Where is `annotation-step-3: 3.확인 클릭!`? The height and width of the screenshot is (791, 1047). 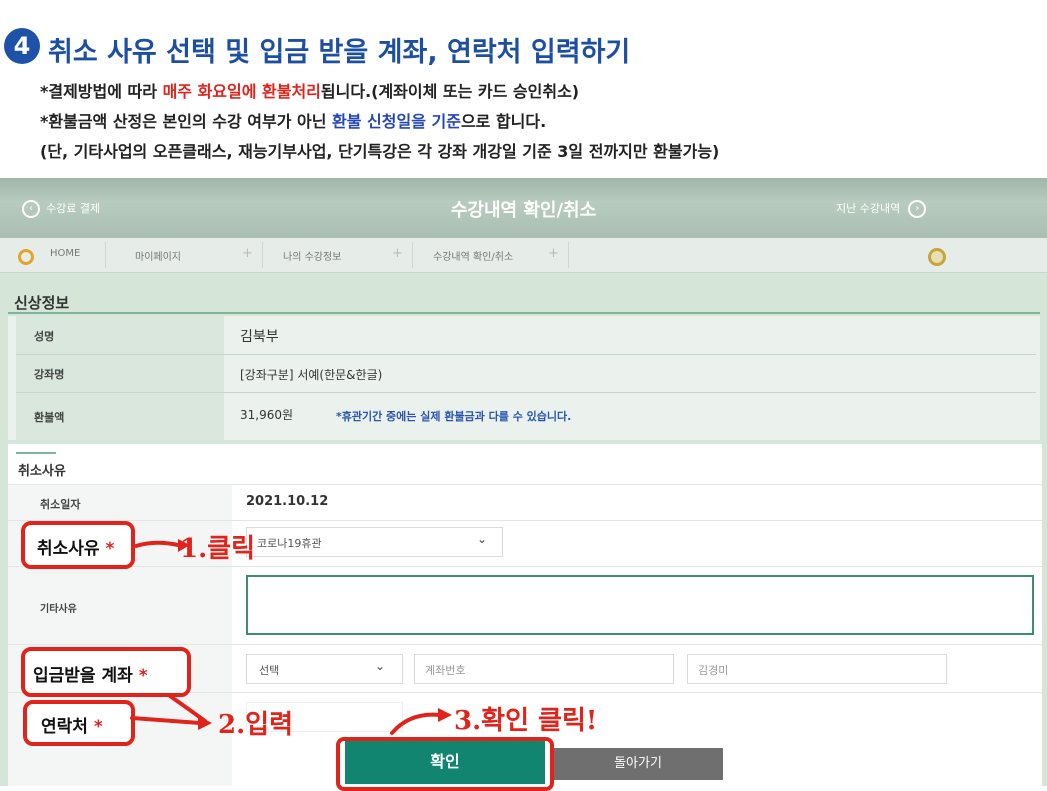
annotation-step-3: 3.확인 클릭! is located at coordinates (526, 721).